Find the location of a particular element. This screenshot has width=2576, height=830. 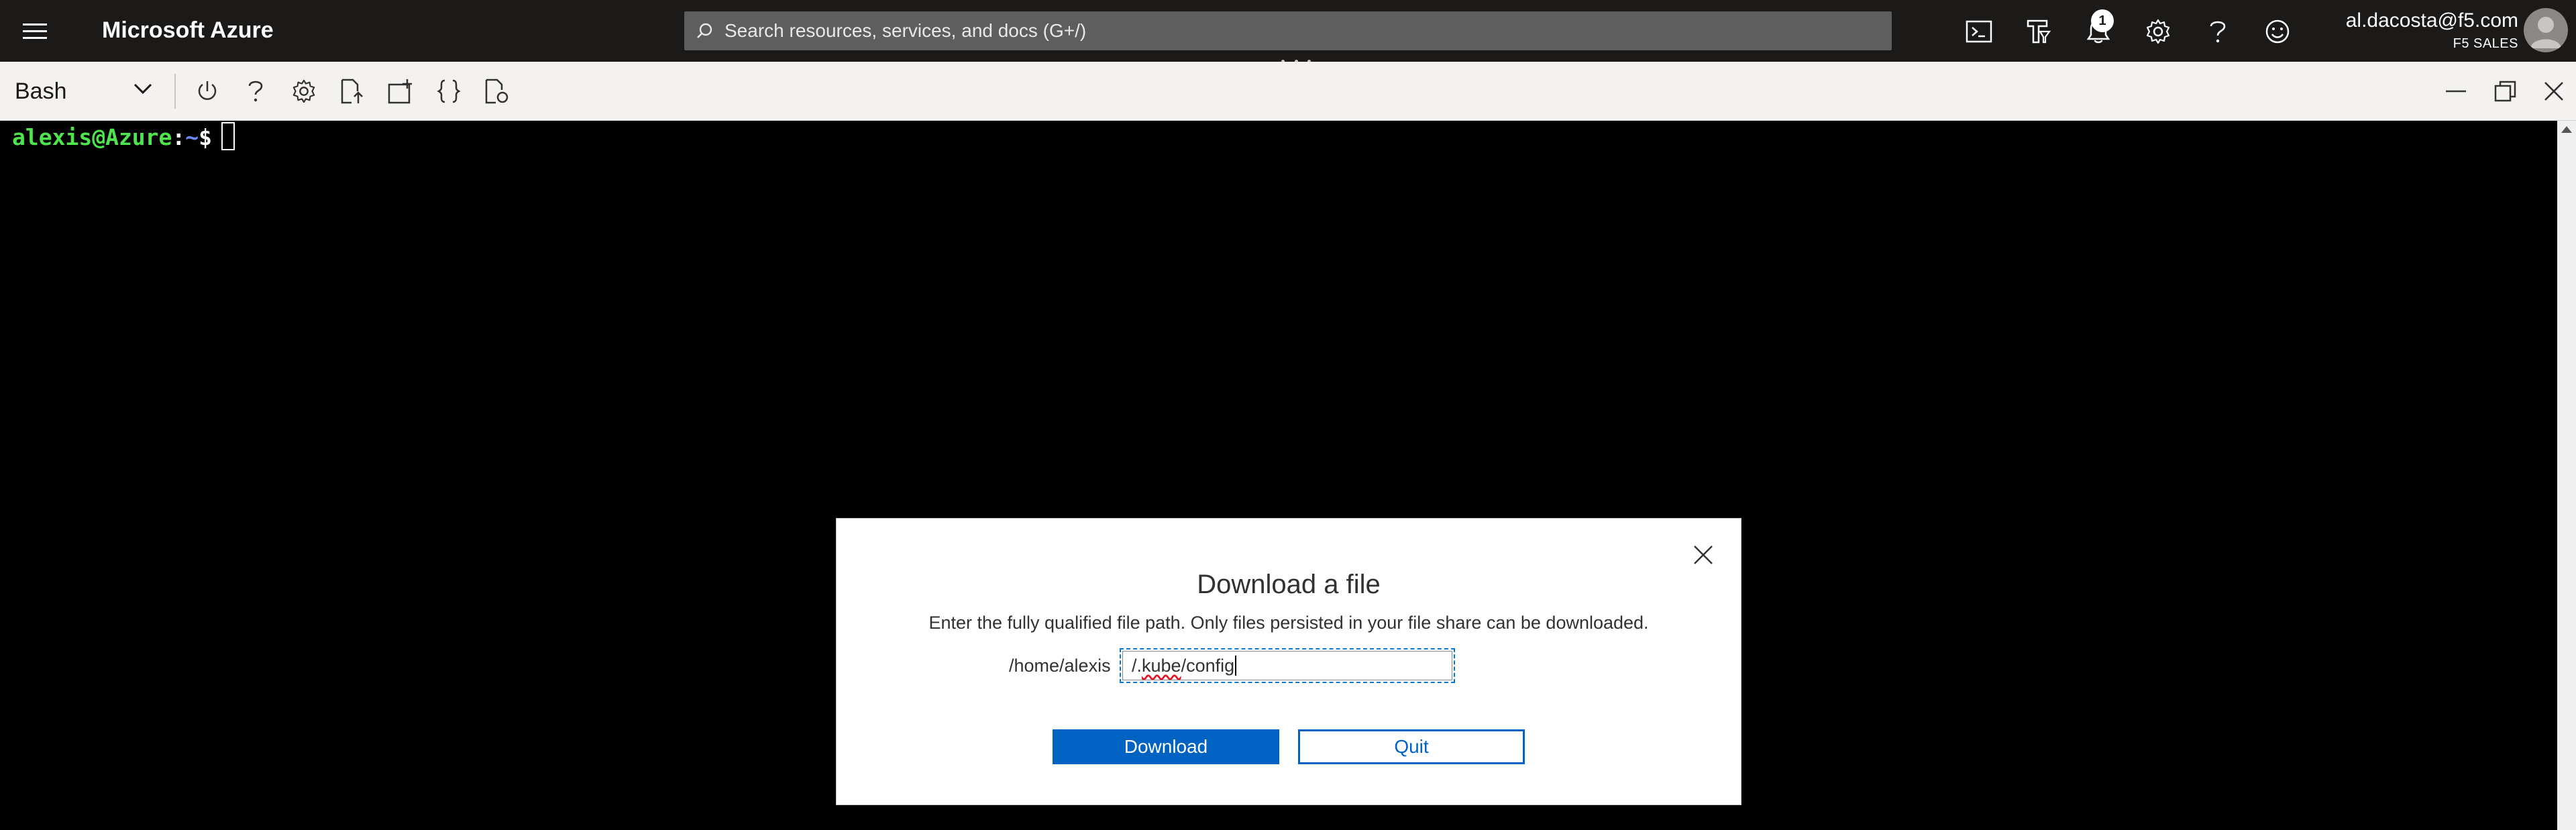

notifications-icon: 1 is located at coordinates (2098, 28).